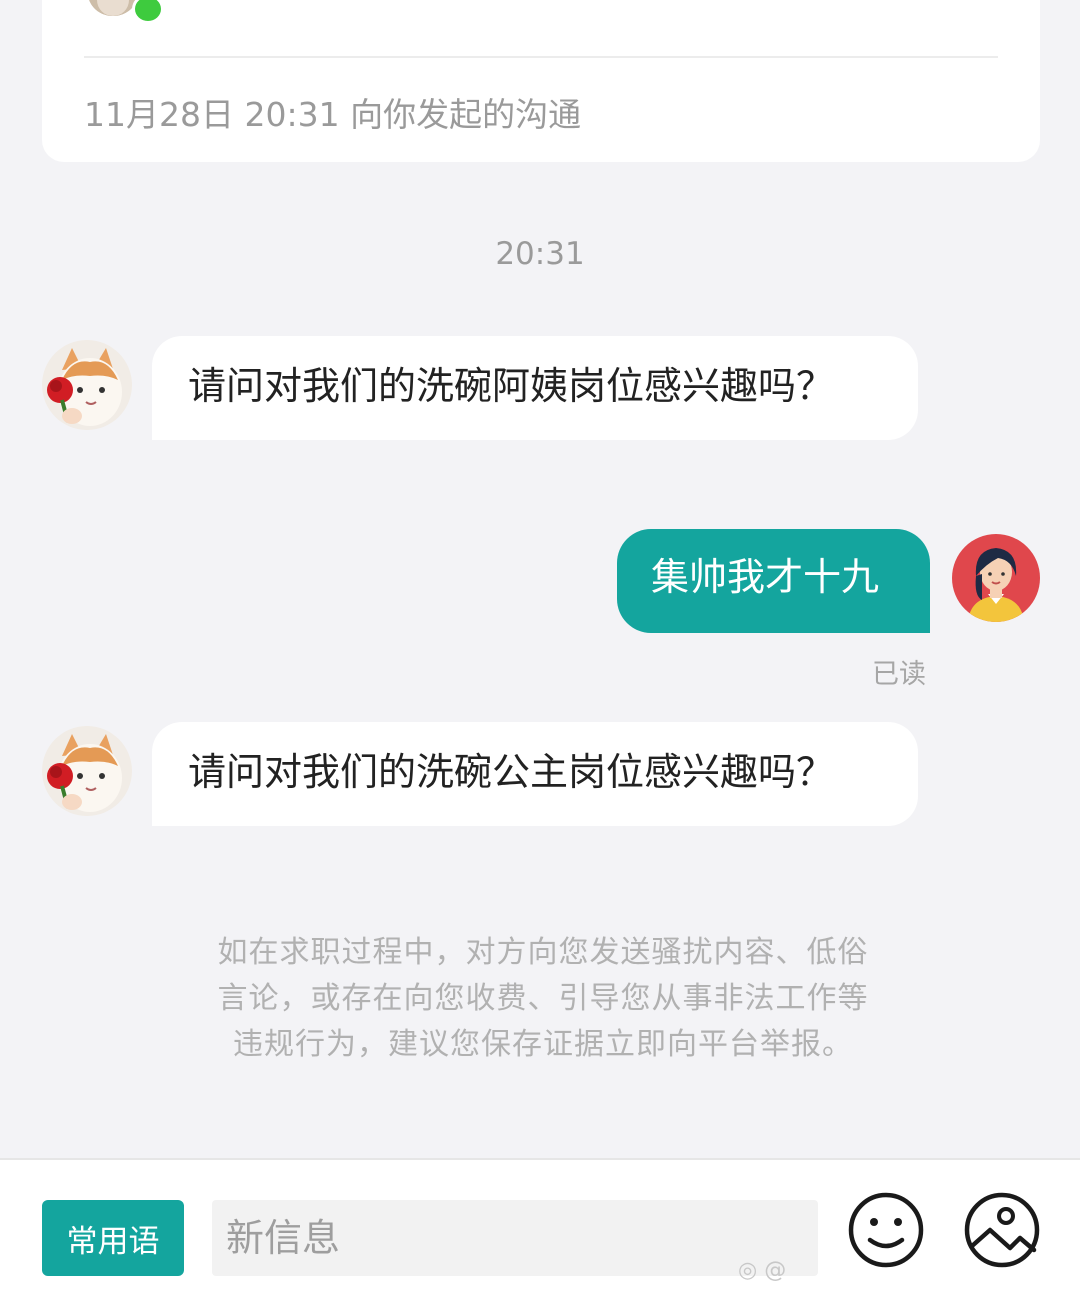 This screenshot has width=1080, height=1296. What do you see at coordinates (540, 254) in the screenshot?
I see `chat-timestamp: 20:31` at bounding box center [540, 254].